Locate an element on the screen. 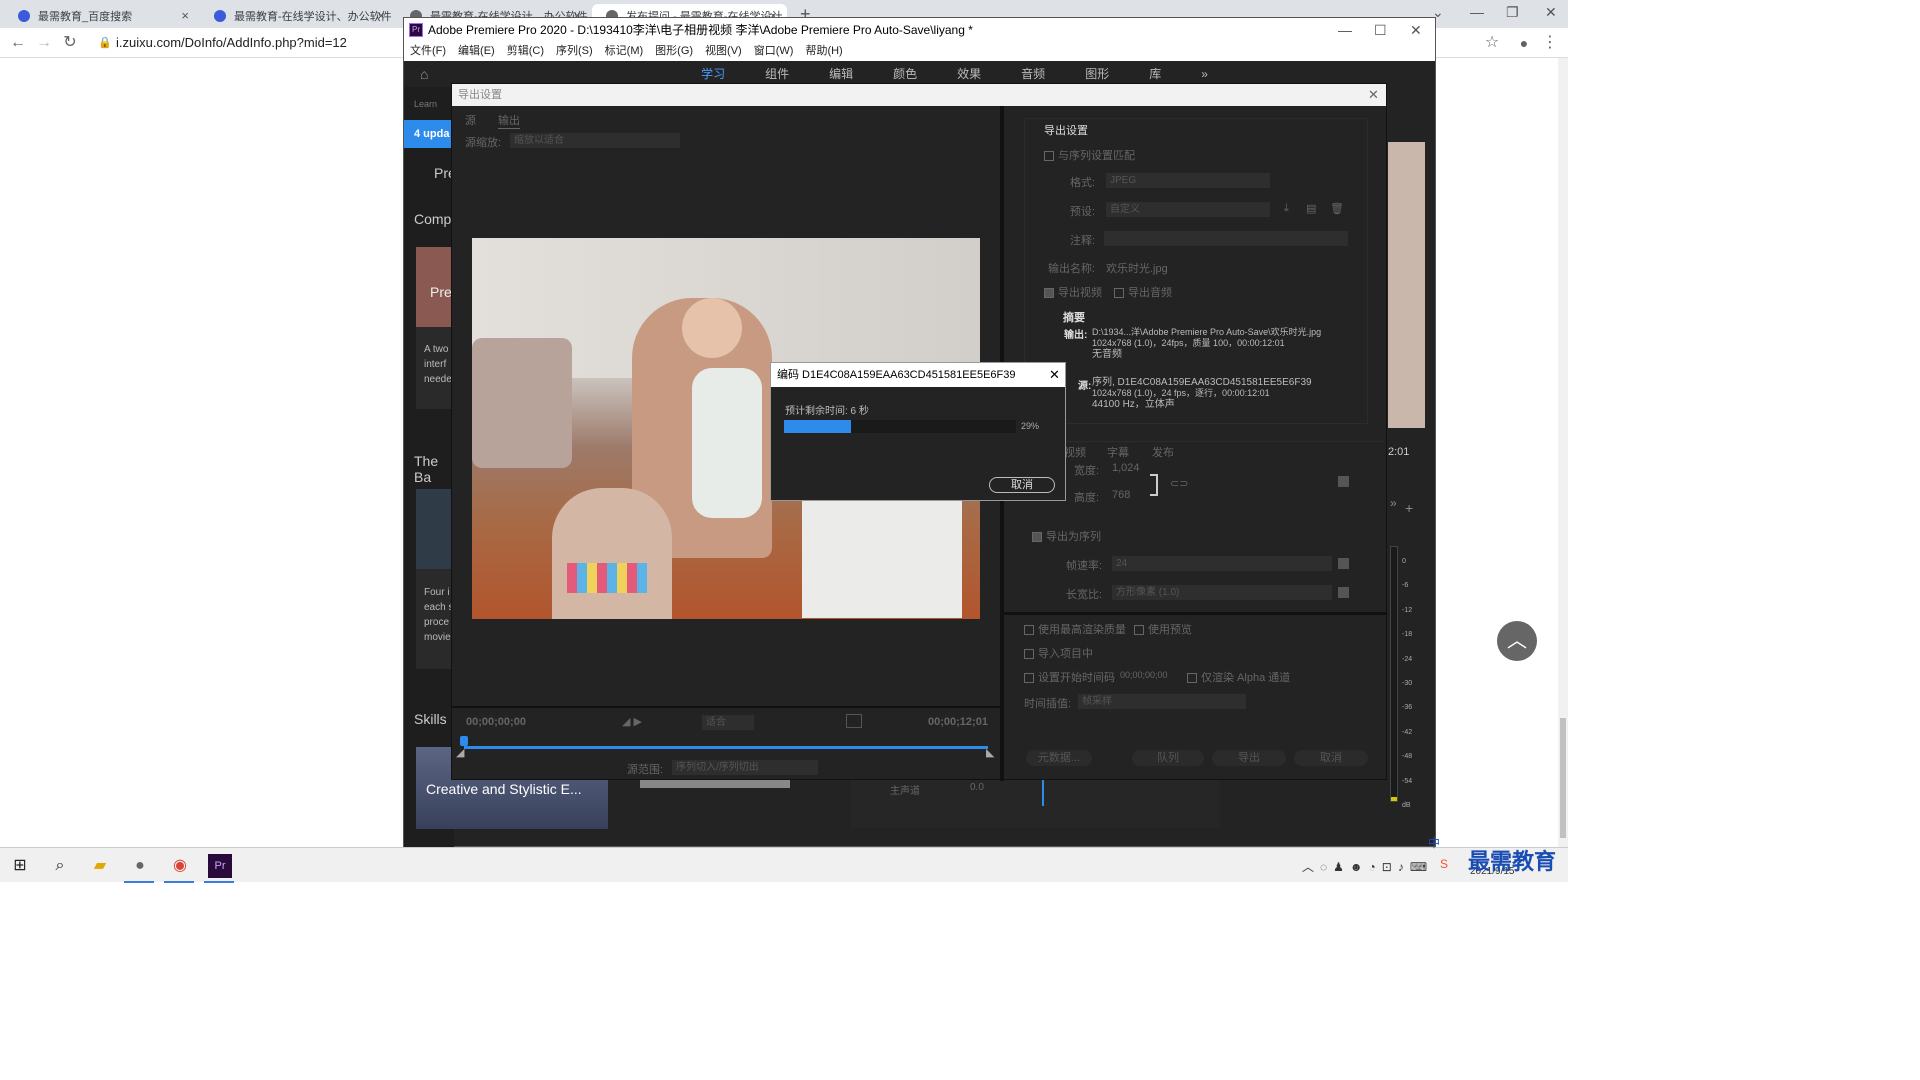  alpha-only-checkbox: 仅渲染 Alpha 通道 is located at coordinates (1238, 677).